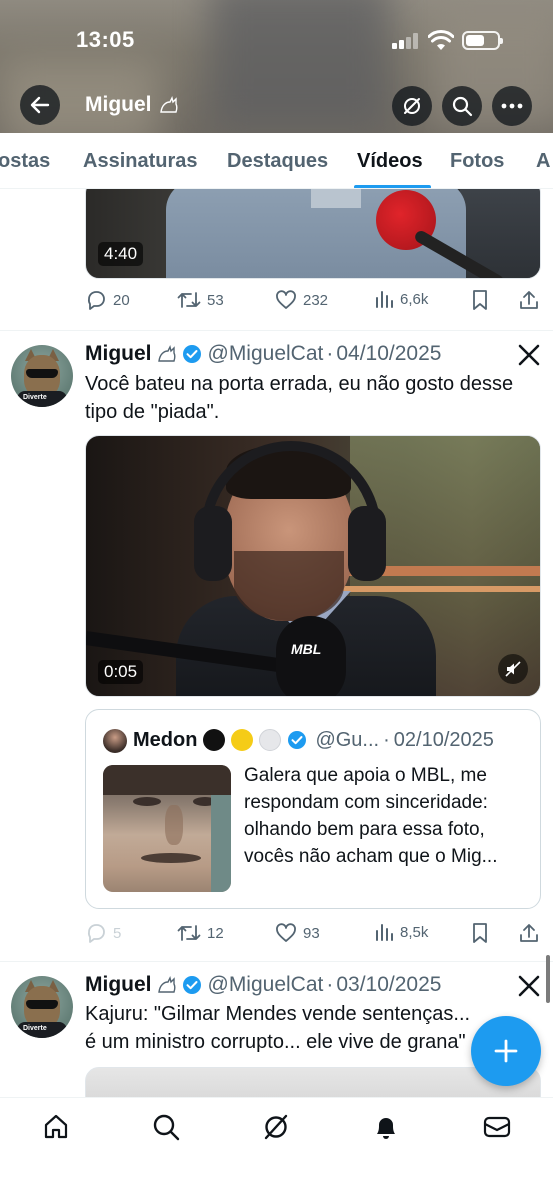  What do you see at coordinates (297, 933) in the screenshot?
I see `like-button: 93` at bounding box center [297, 933].